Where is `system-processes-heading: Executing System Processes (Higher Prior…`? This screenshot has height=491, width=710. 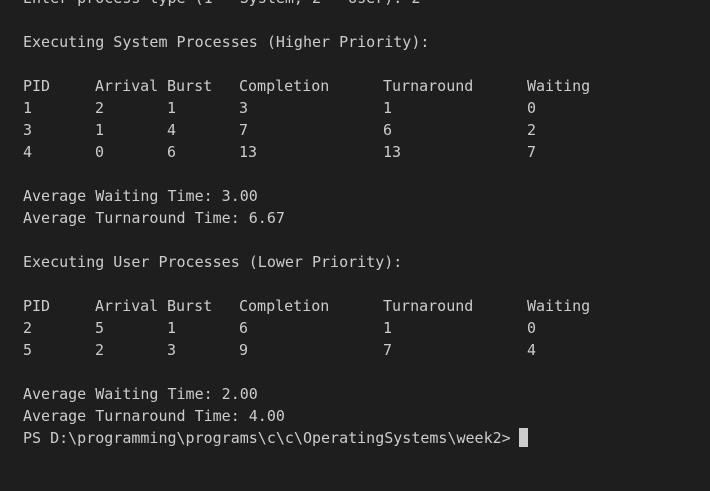 system-processes-heading: Executing System Processes (Higher Prior… is located at coordinates (226, 42).